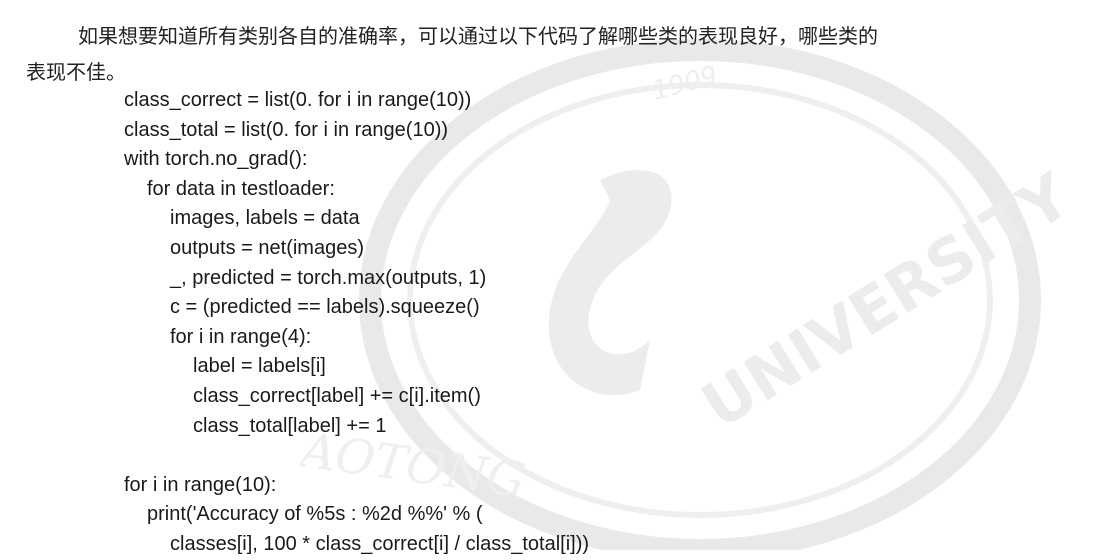 This screenshot has height=560, width=1095. What do you see at coordinates (315, 514) in the screenshot?
I see `code-line: print('Accuracy of %5s : %2d %%' % (` at bounding box center [315, 514].